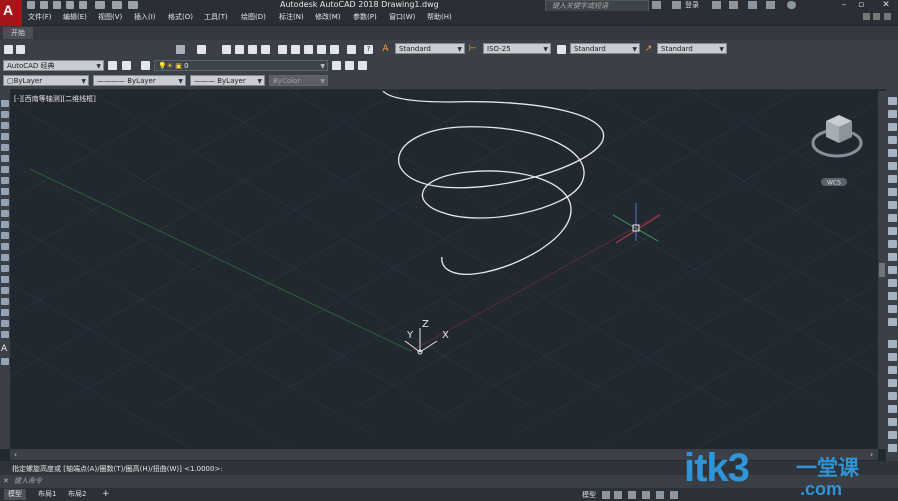 This screenshot has height=501, width=898. I want to click on polar-tracking-icon, so click(674, 495).